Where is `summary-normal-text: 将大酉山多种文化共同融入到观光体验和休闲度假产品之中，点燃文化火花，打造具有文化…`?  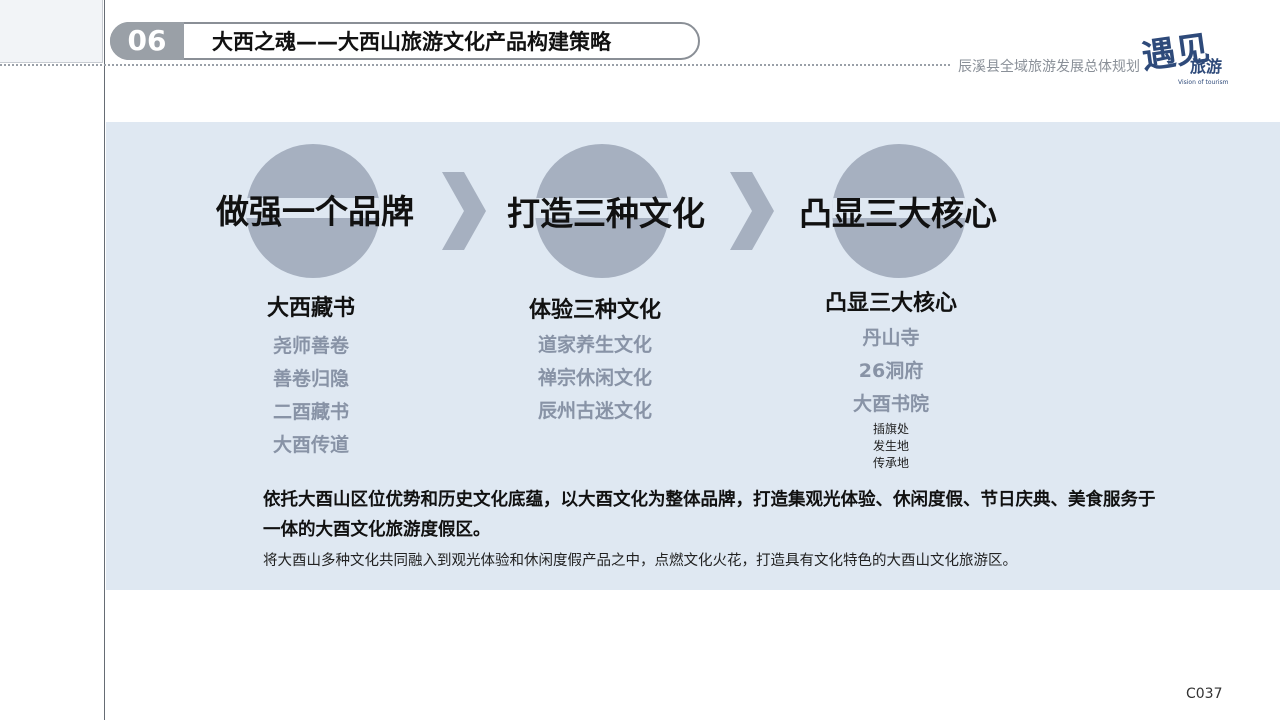 summary-normal-text: 将大酉山多种文化共同融入到观光体验和休闲度假产品之中，点燃文化火花，打造具有文化… is located at coordinates (640, 561).